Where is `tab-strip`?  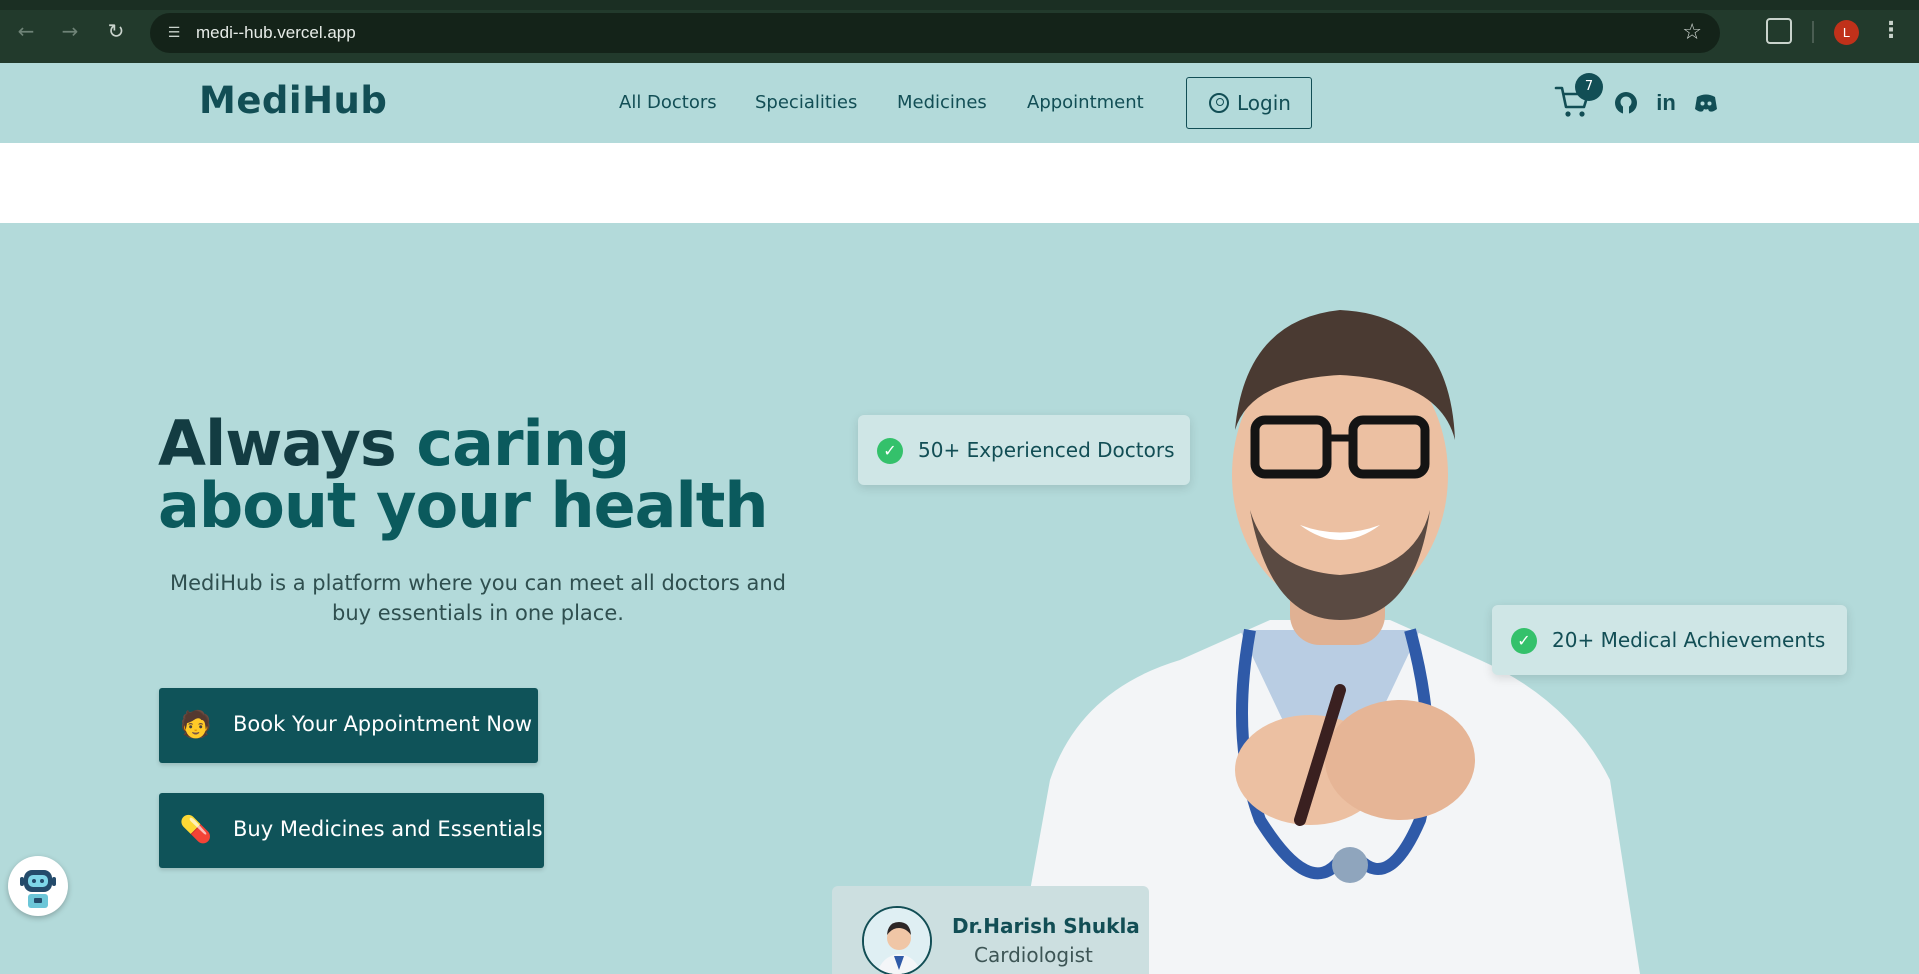 tab-strip is located at coordinates (959, 5).